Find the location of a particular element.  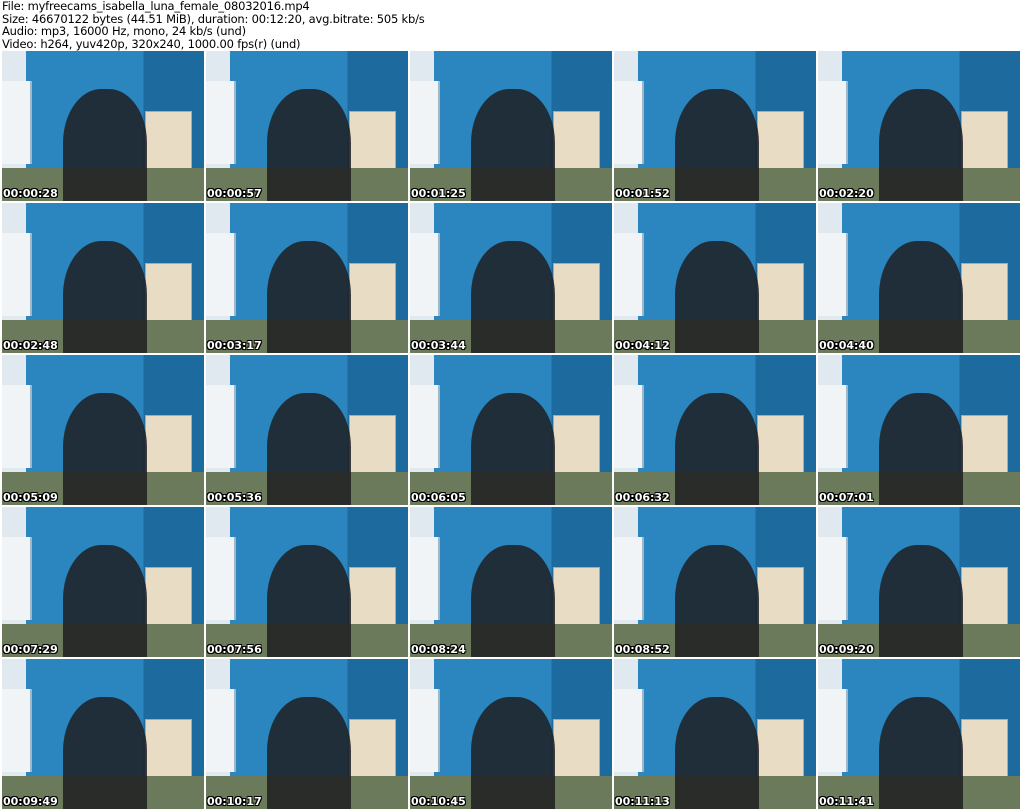

video-thumbnail: 00:05:36 is located at coordinates (307, 430).